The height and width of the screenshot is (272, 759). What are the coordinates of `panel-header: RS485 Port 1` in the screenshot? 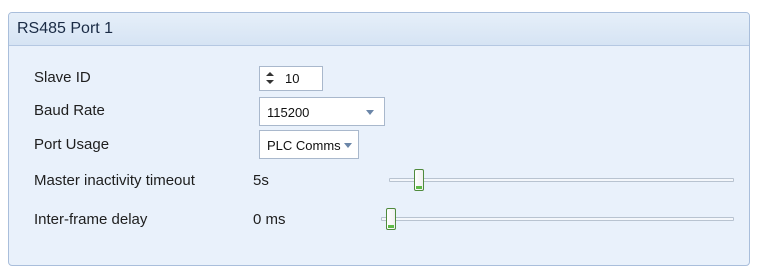 It's located at (379, 29).